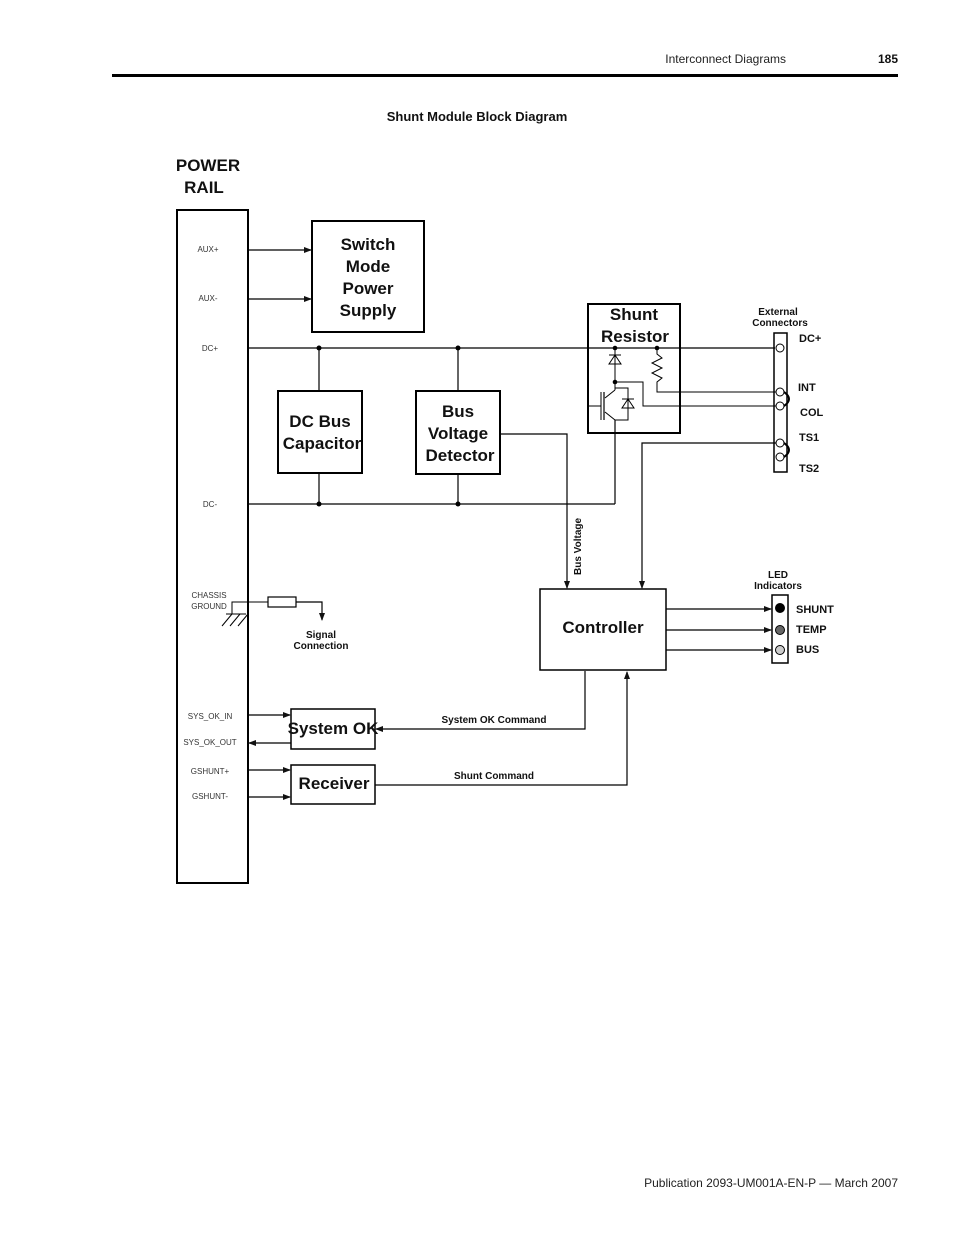  What do you see at coordinates (780, 650) in the screenshot?
I see `led-bus` at bounding box center [780, 650].